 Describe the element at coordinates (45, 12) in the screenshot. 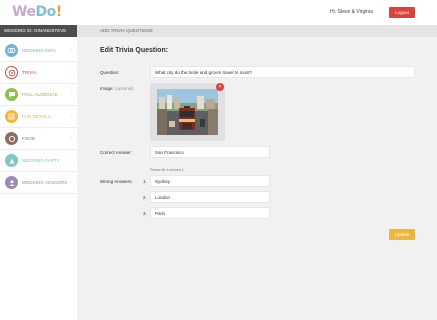

I see `logo-do-text: Do` at that location.